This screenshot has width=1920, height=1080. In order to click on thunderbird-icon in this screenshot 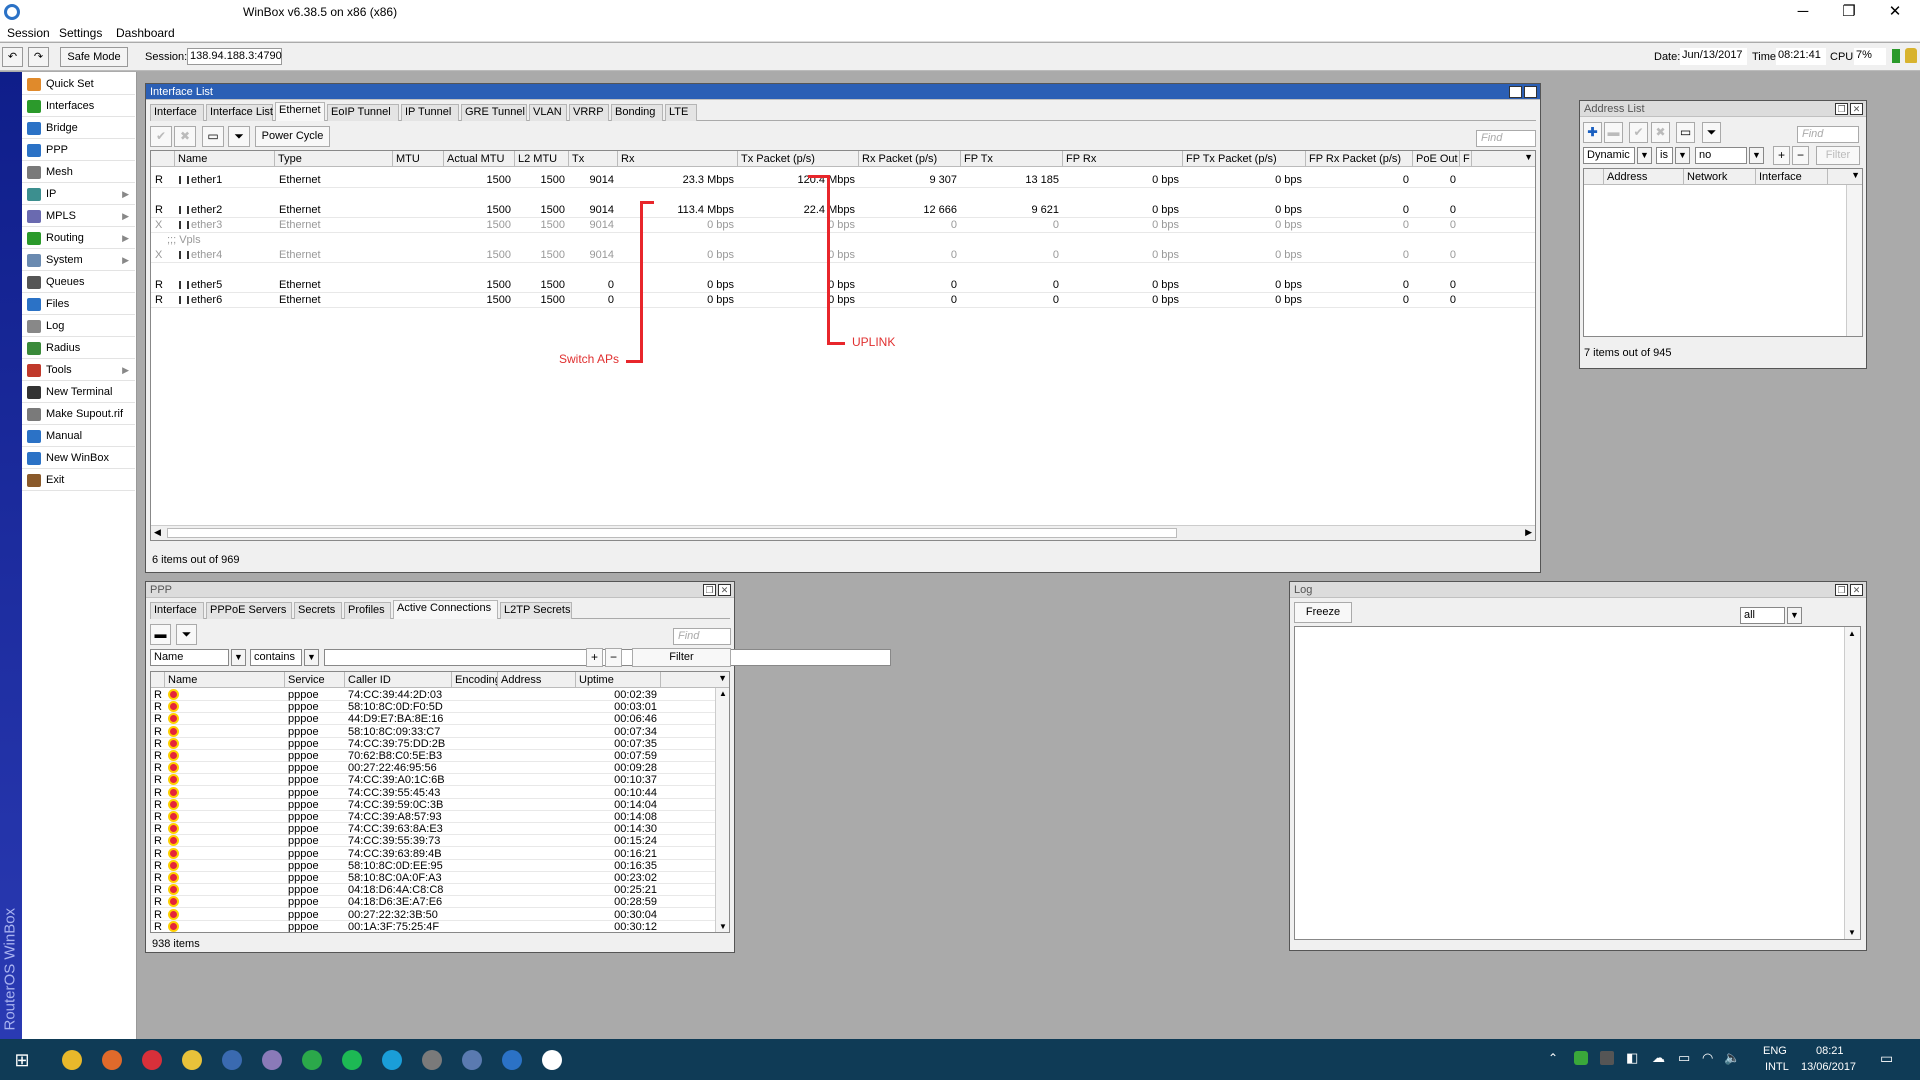, I will do `click(232, 1060)`.